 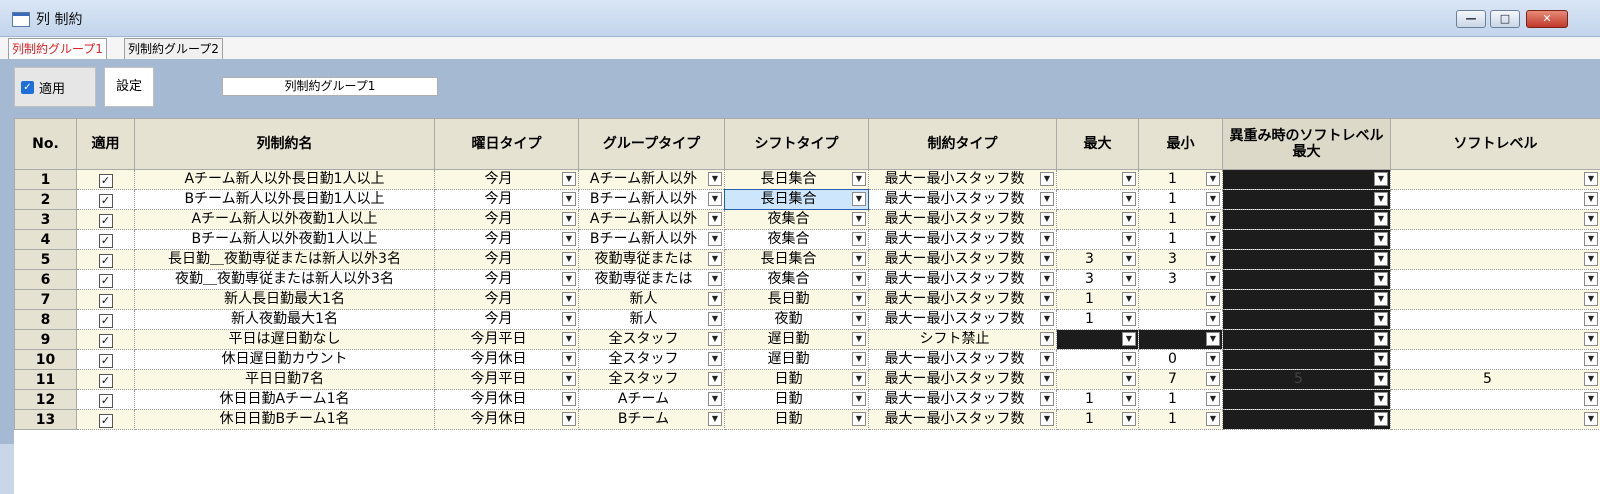 What do you see at coordinates (1181, 380) in the screenshot?
I see `cell-min: 7▼` at bounding box center [1181, 380].